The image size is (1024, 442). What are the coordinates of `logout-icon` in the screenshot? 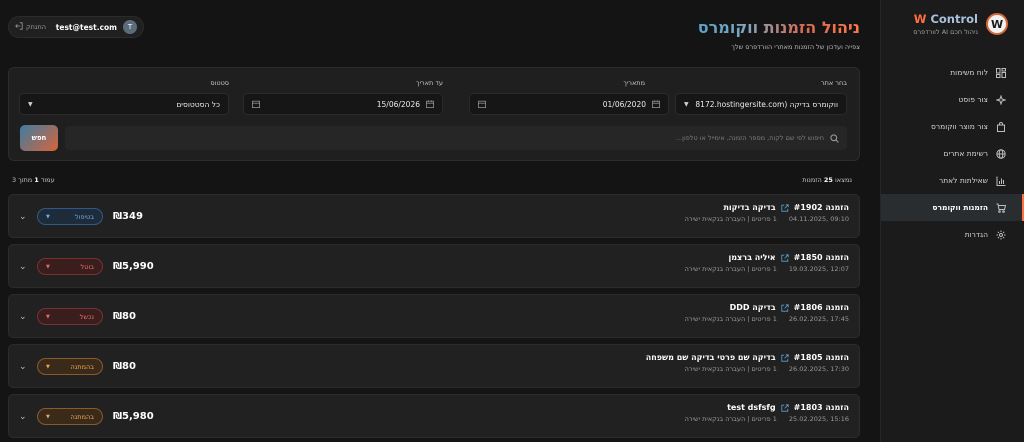 It's located at (19, 27).